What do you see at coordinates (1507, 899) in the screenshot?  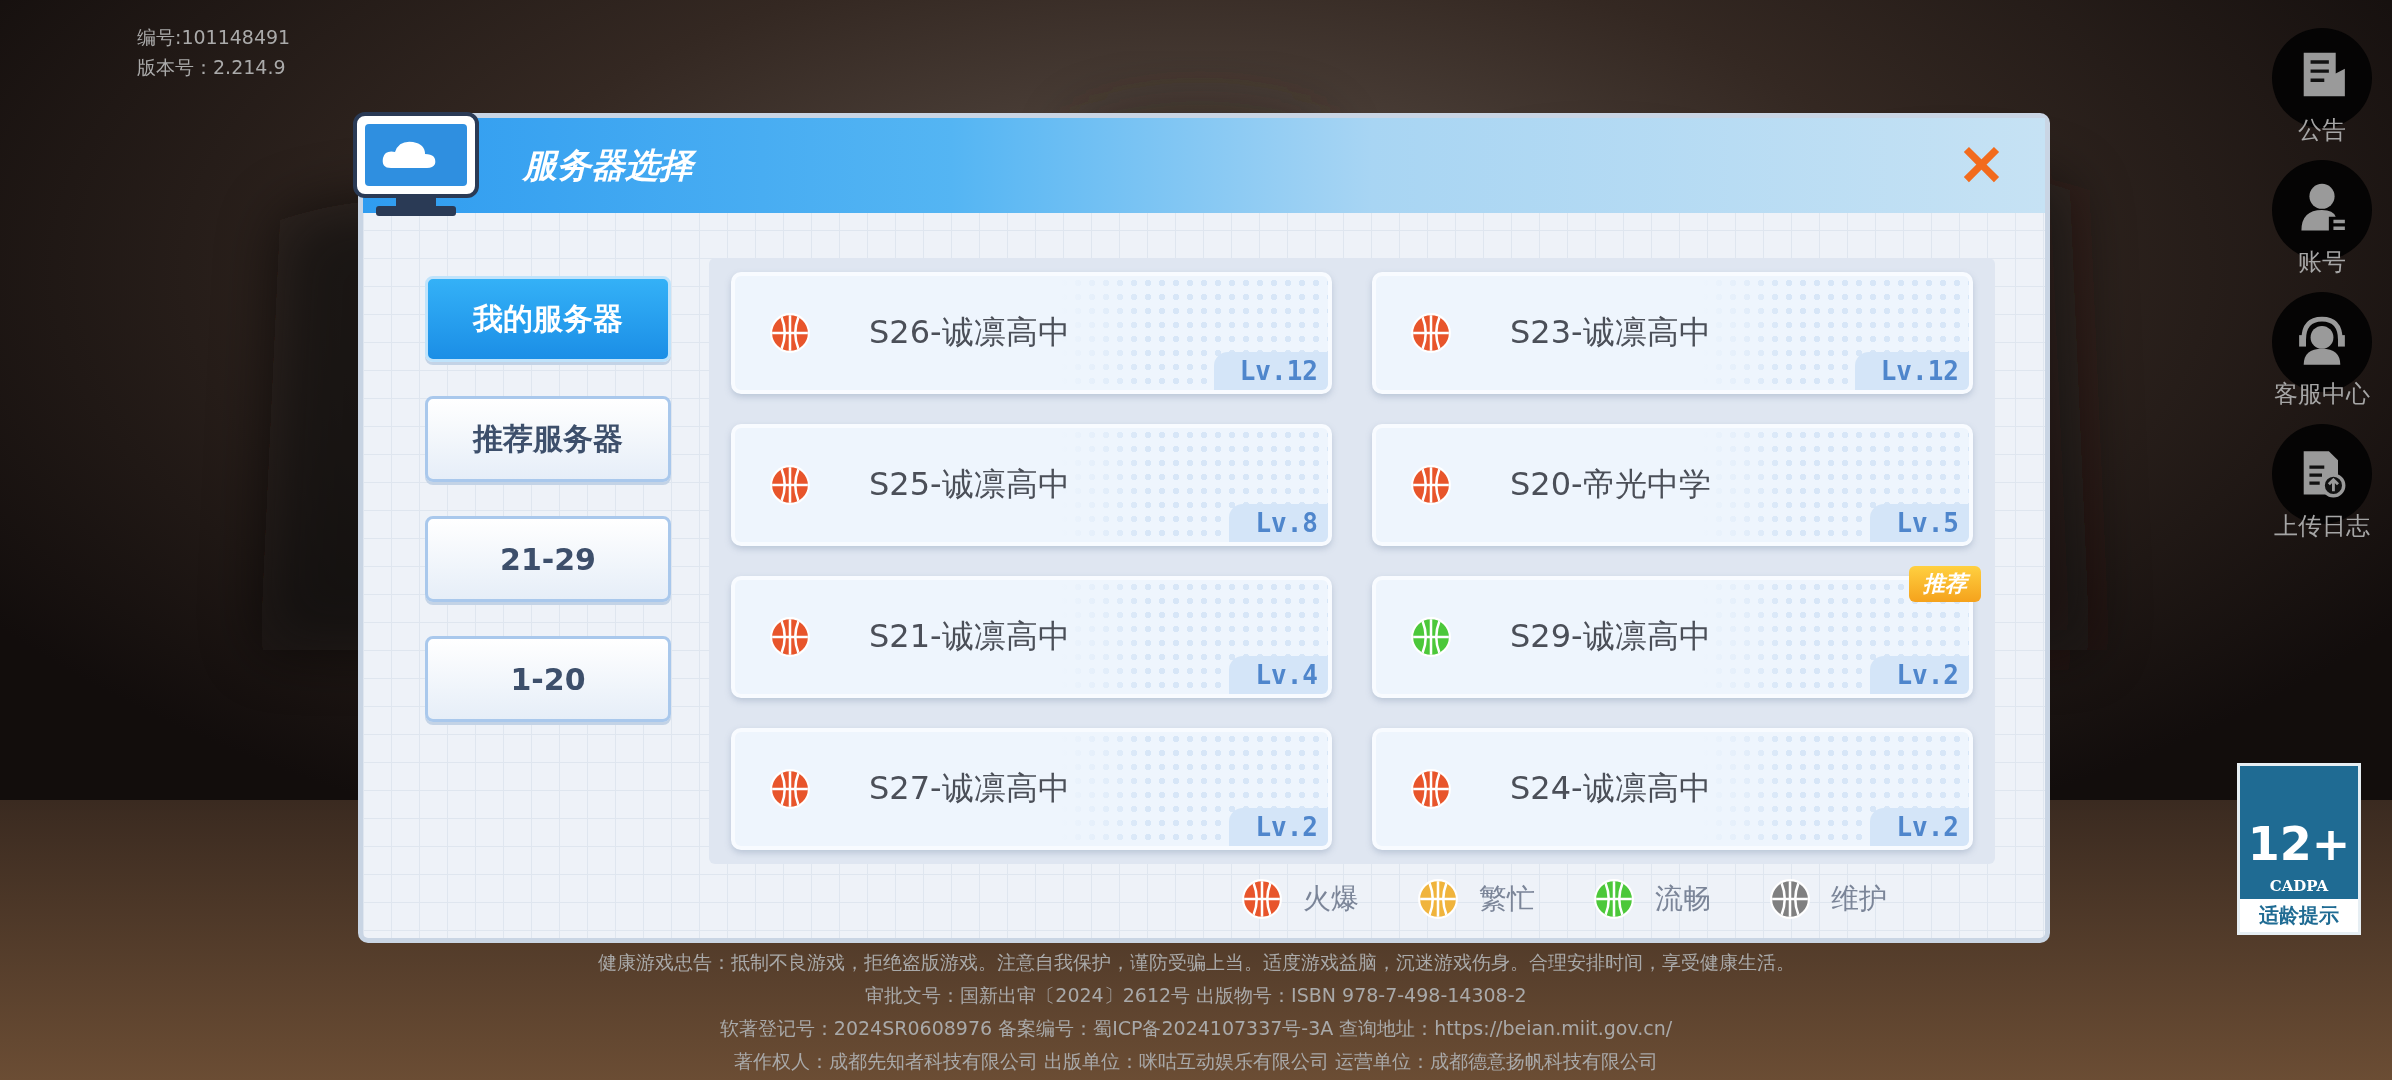 I see `legend-label: 繁忙` at bounding box center [1507, 899].